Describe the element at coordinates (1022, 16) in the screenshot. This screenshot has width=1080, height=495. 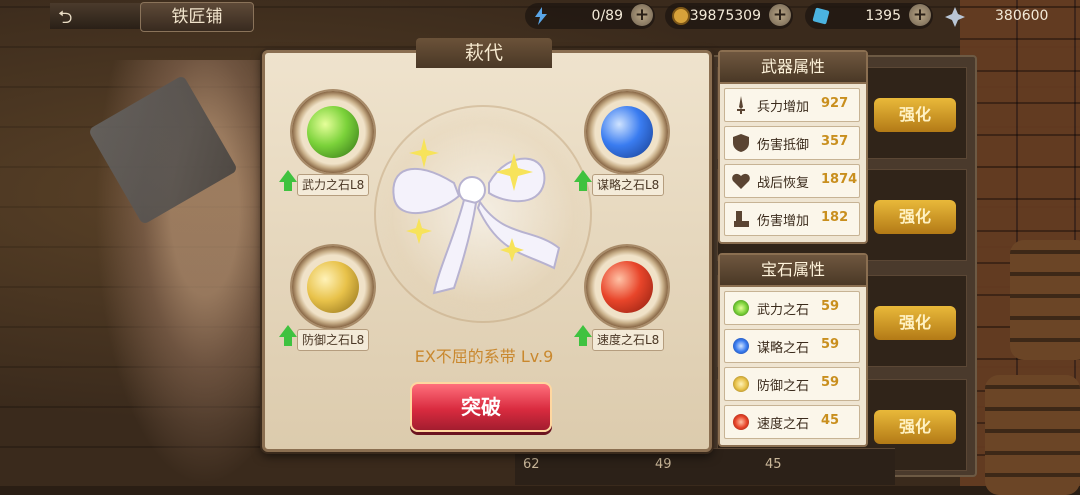
I see `crystal-value: 380600` at that location.